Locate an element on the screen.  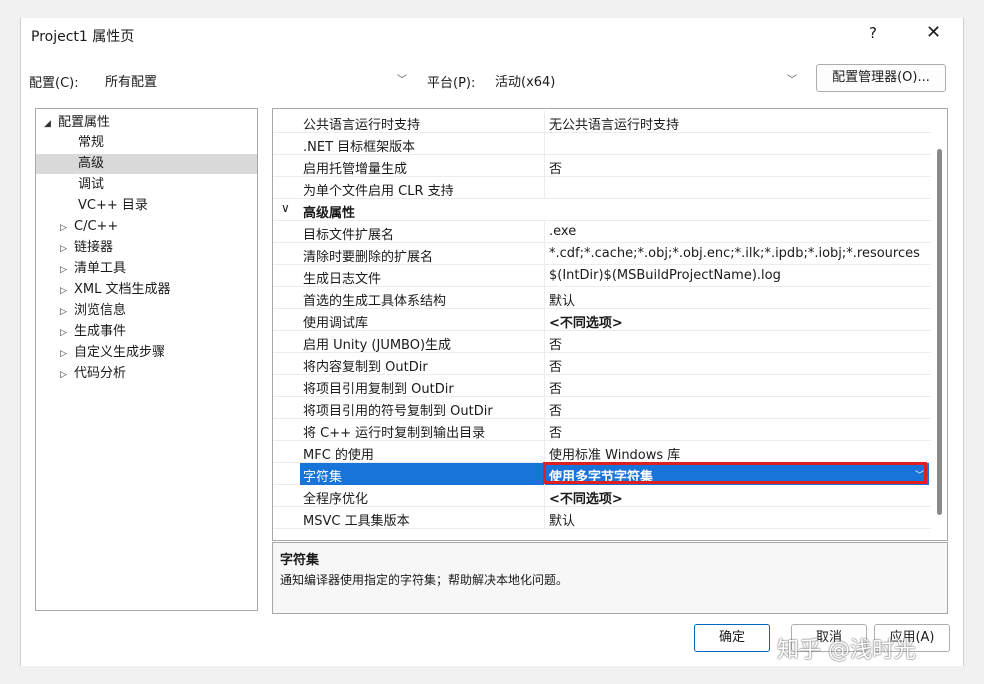
property-row: 将项目引用的符号复制到 OutDir 否 is located at coordinates (602, 408).